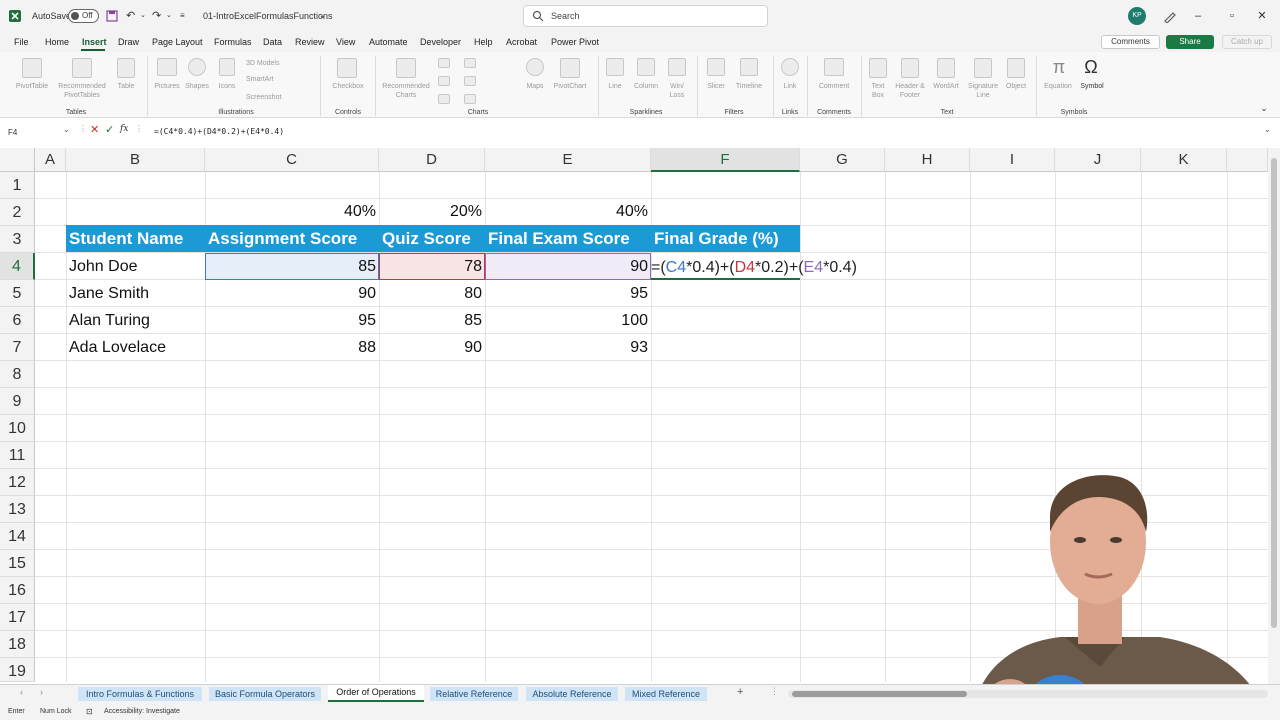  Describe the element at coordinates (21, 42) in the screenshot. I see `tab-file: File` at that location.